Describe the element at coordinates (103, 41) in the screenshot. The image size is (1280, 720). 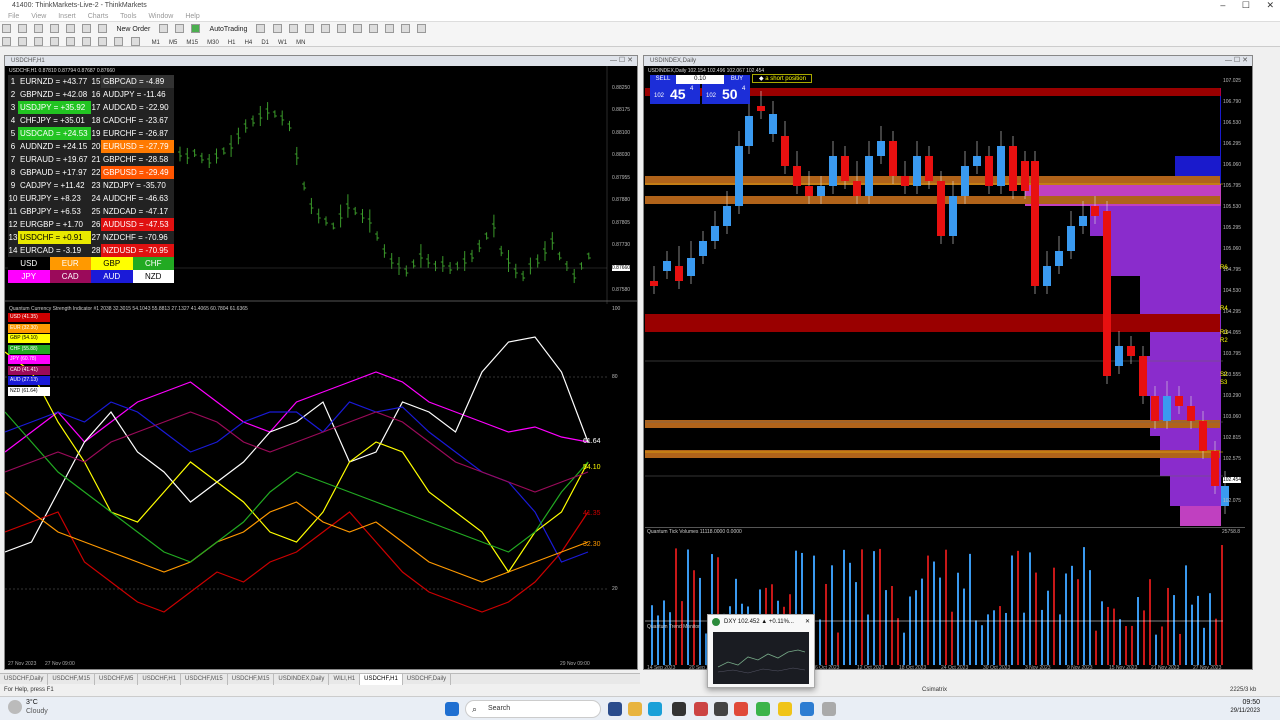
I see `fibonacci-icon` at that location.